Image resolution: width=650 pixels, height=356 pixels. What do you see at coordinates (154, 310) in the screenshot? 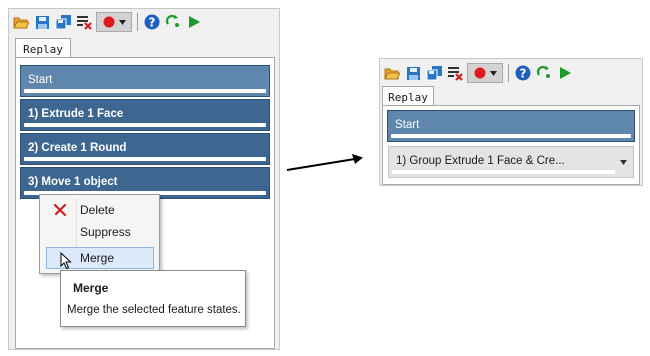
I see `tooltip-description: Merge the selected feature states.` at bounding box center [154, 310].